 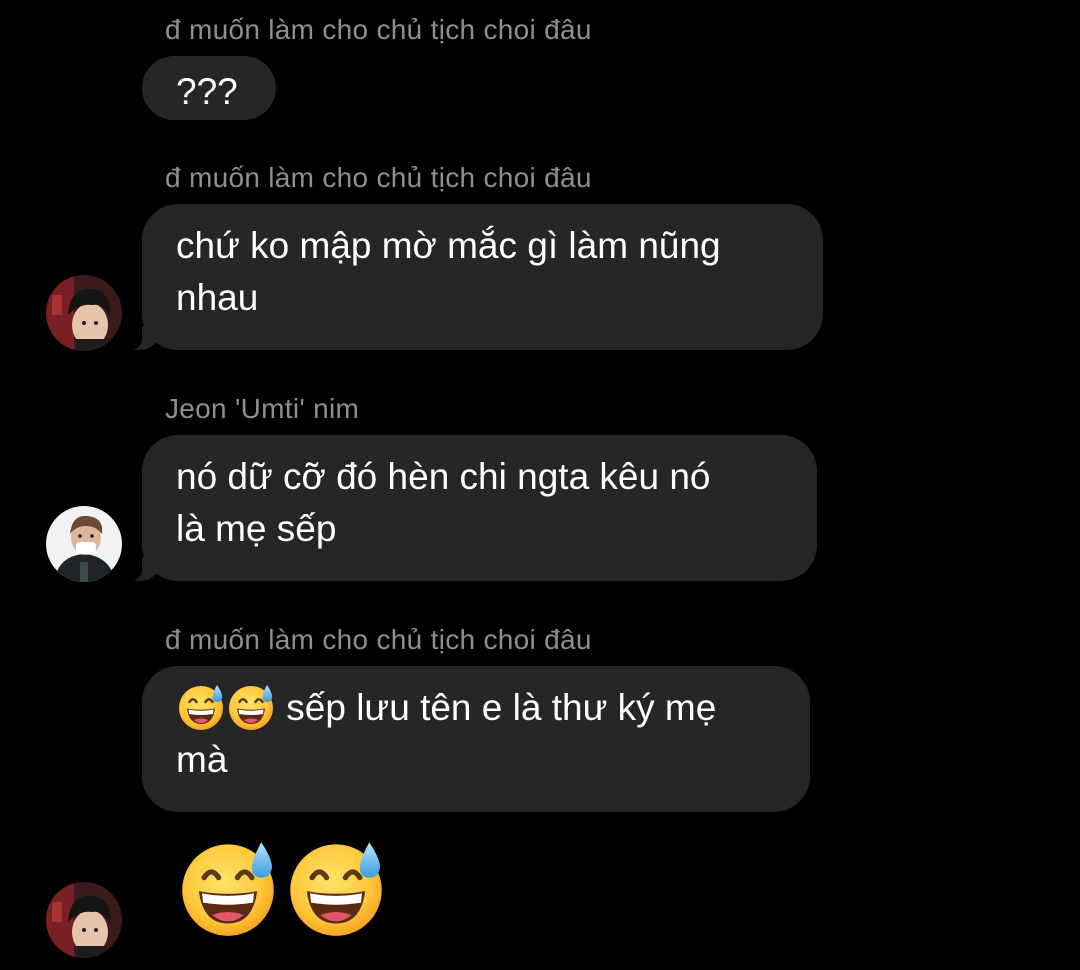 I want to click on avatar-boy-black-jacket-icon, so click(x=84, y=544).